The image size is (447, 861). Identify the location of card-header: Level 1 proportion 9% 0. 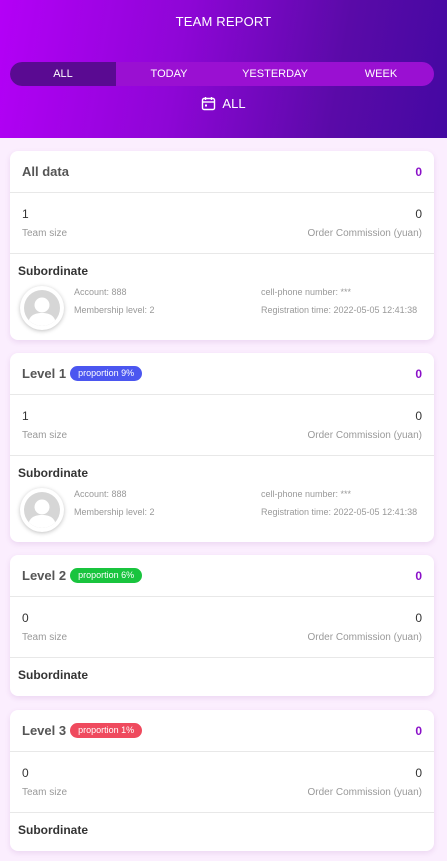
(222, 374).